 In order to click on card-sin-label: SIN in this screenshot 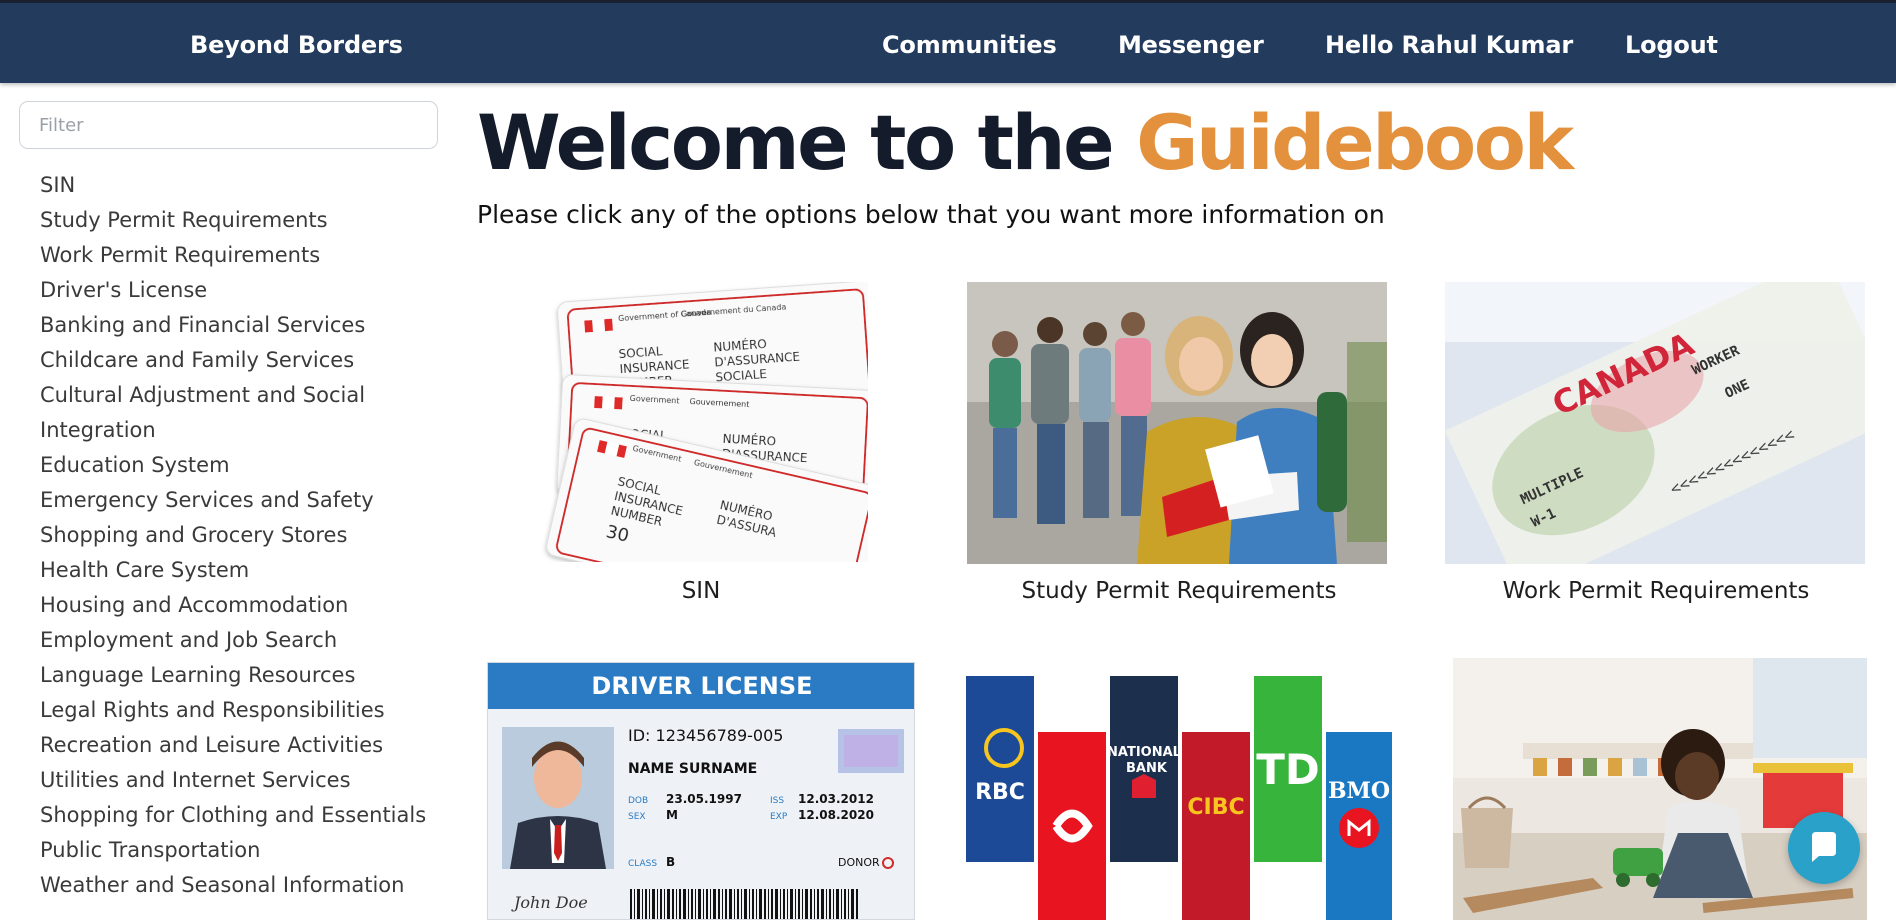, I will do `click(701, 591)`.